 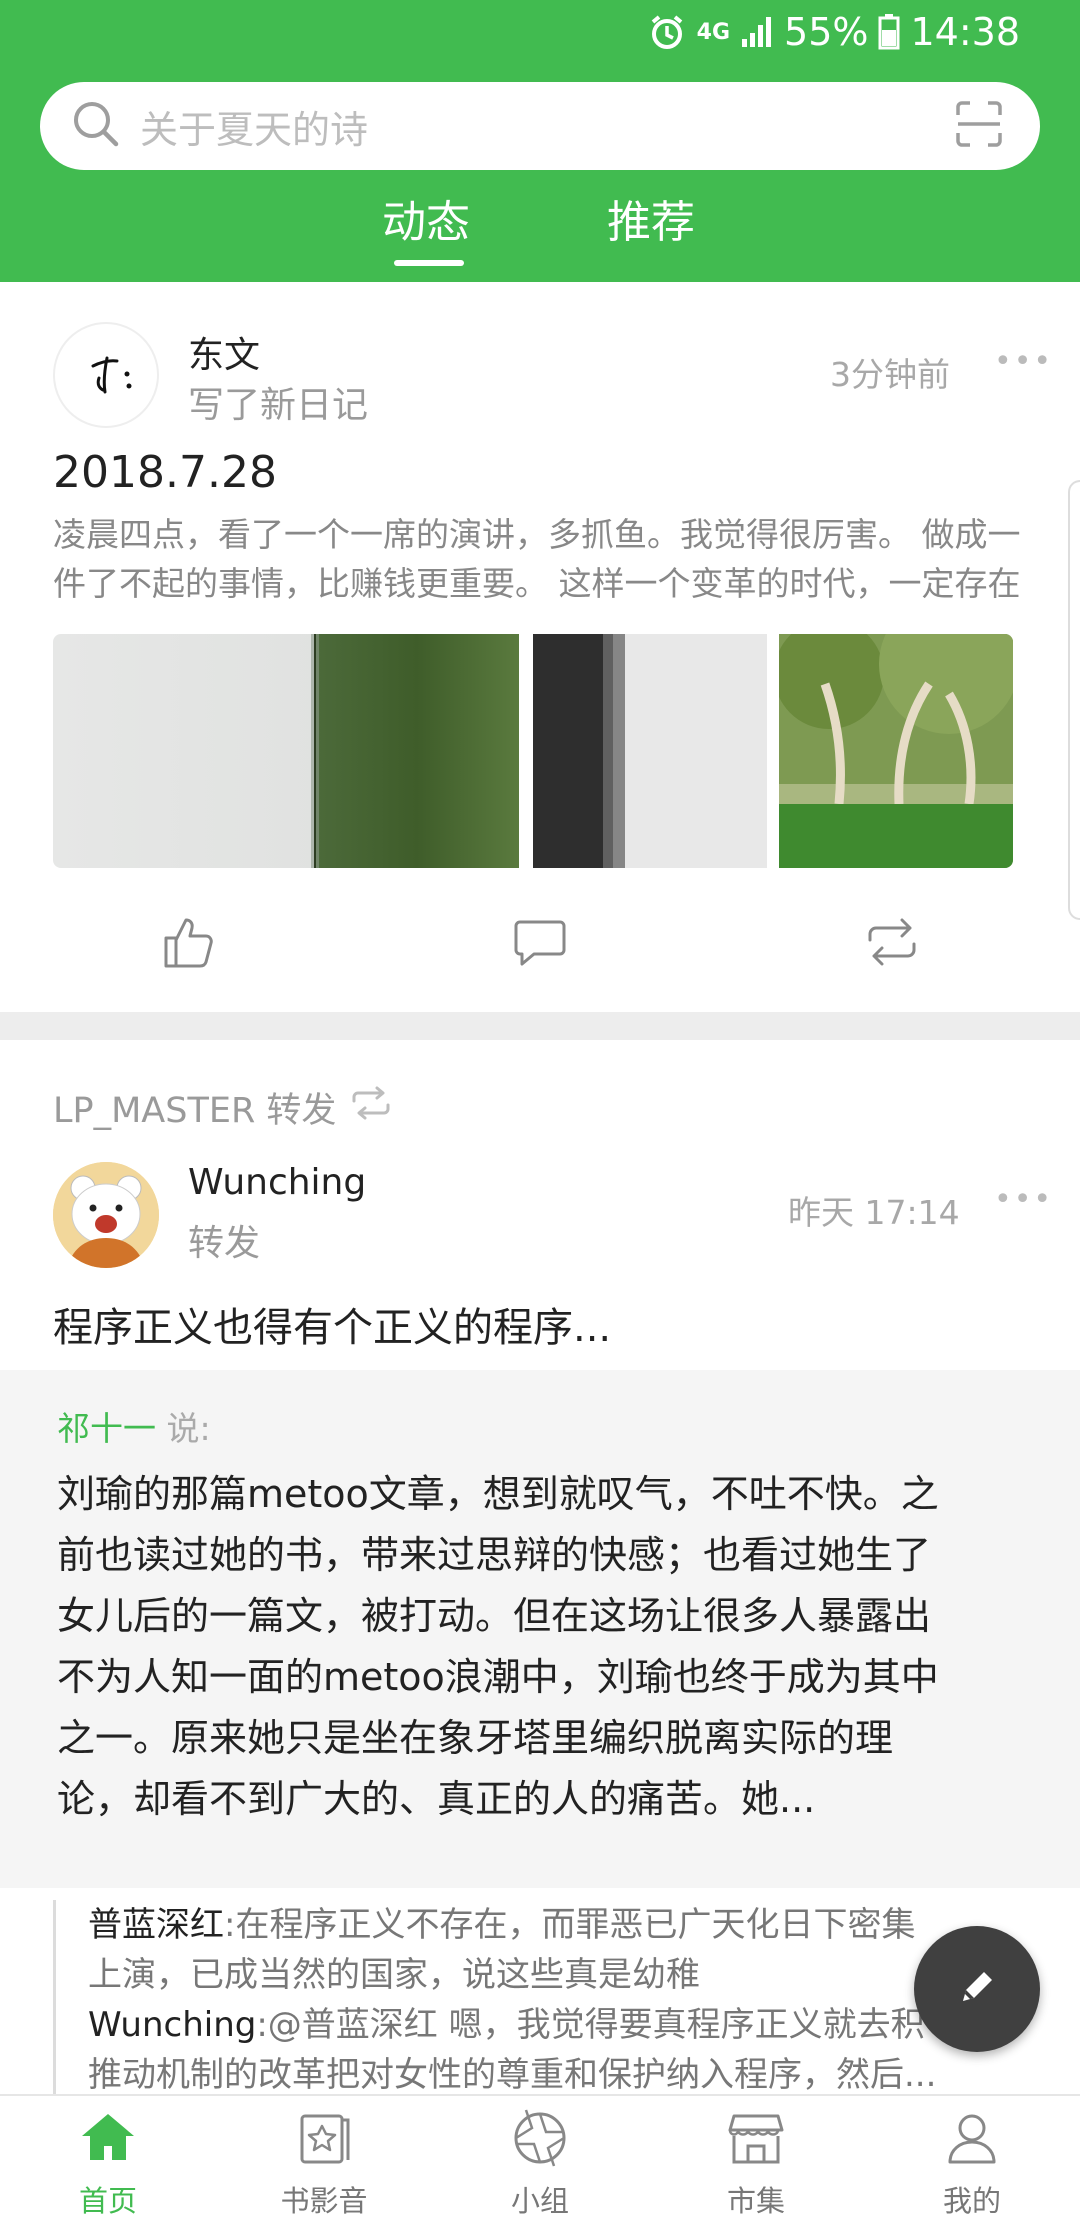 I want to click on nav-label: 市集, so click(x=755, y=2201).